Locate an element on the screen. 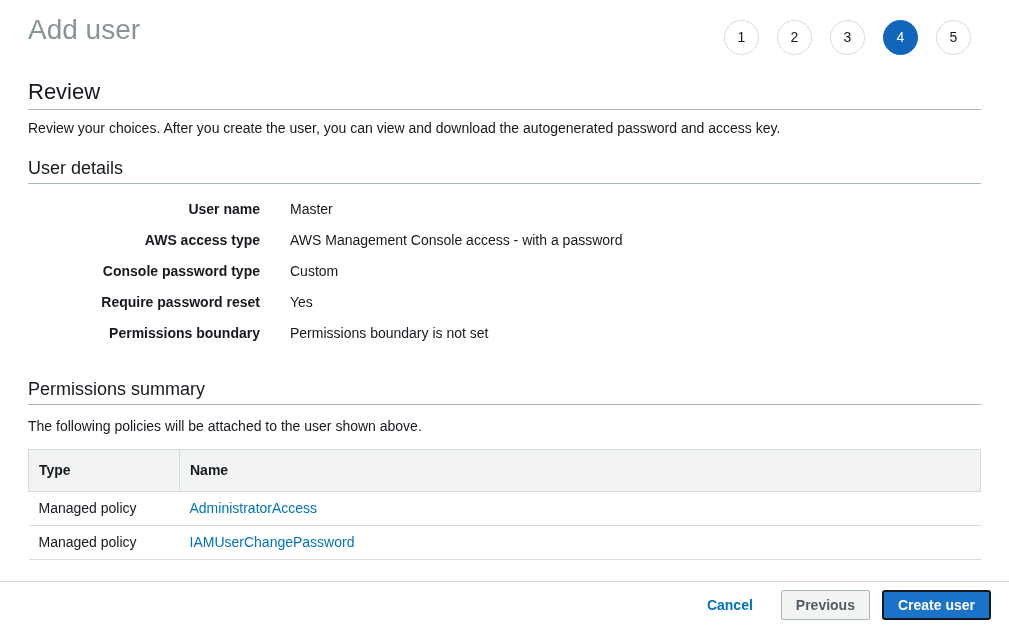 The image size is (1009, 630). page-title: Add user is located at coordinates (84, 30).